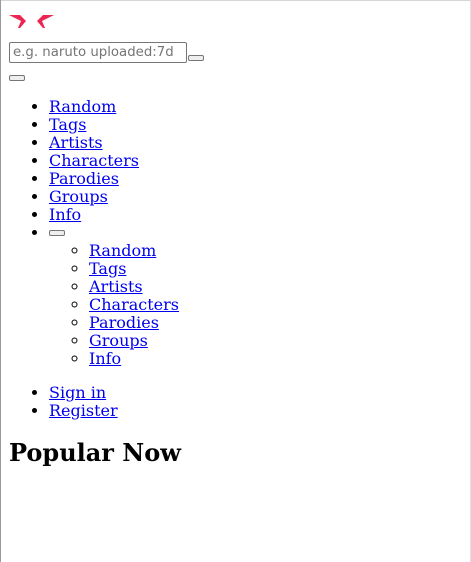 The image size is (471, 562). I want to click on dropdown-item-groups: Groups, so click(134, 341).